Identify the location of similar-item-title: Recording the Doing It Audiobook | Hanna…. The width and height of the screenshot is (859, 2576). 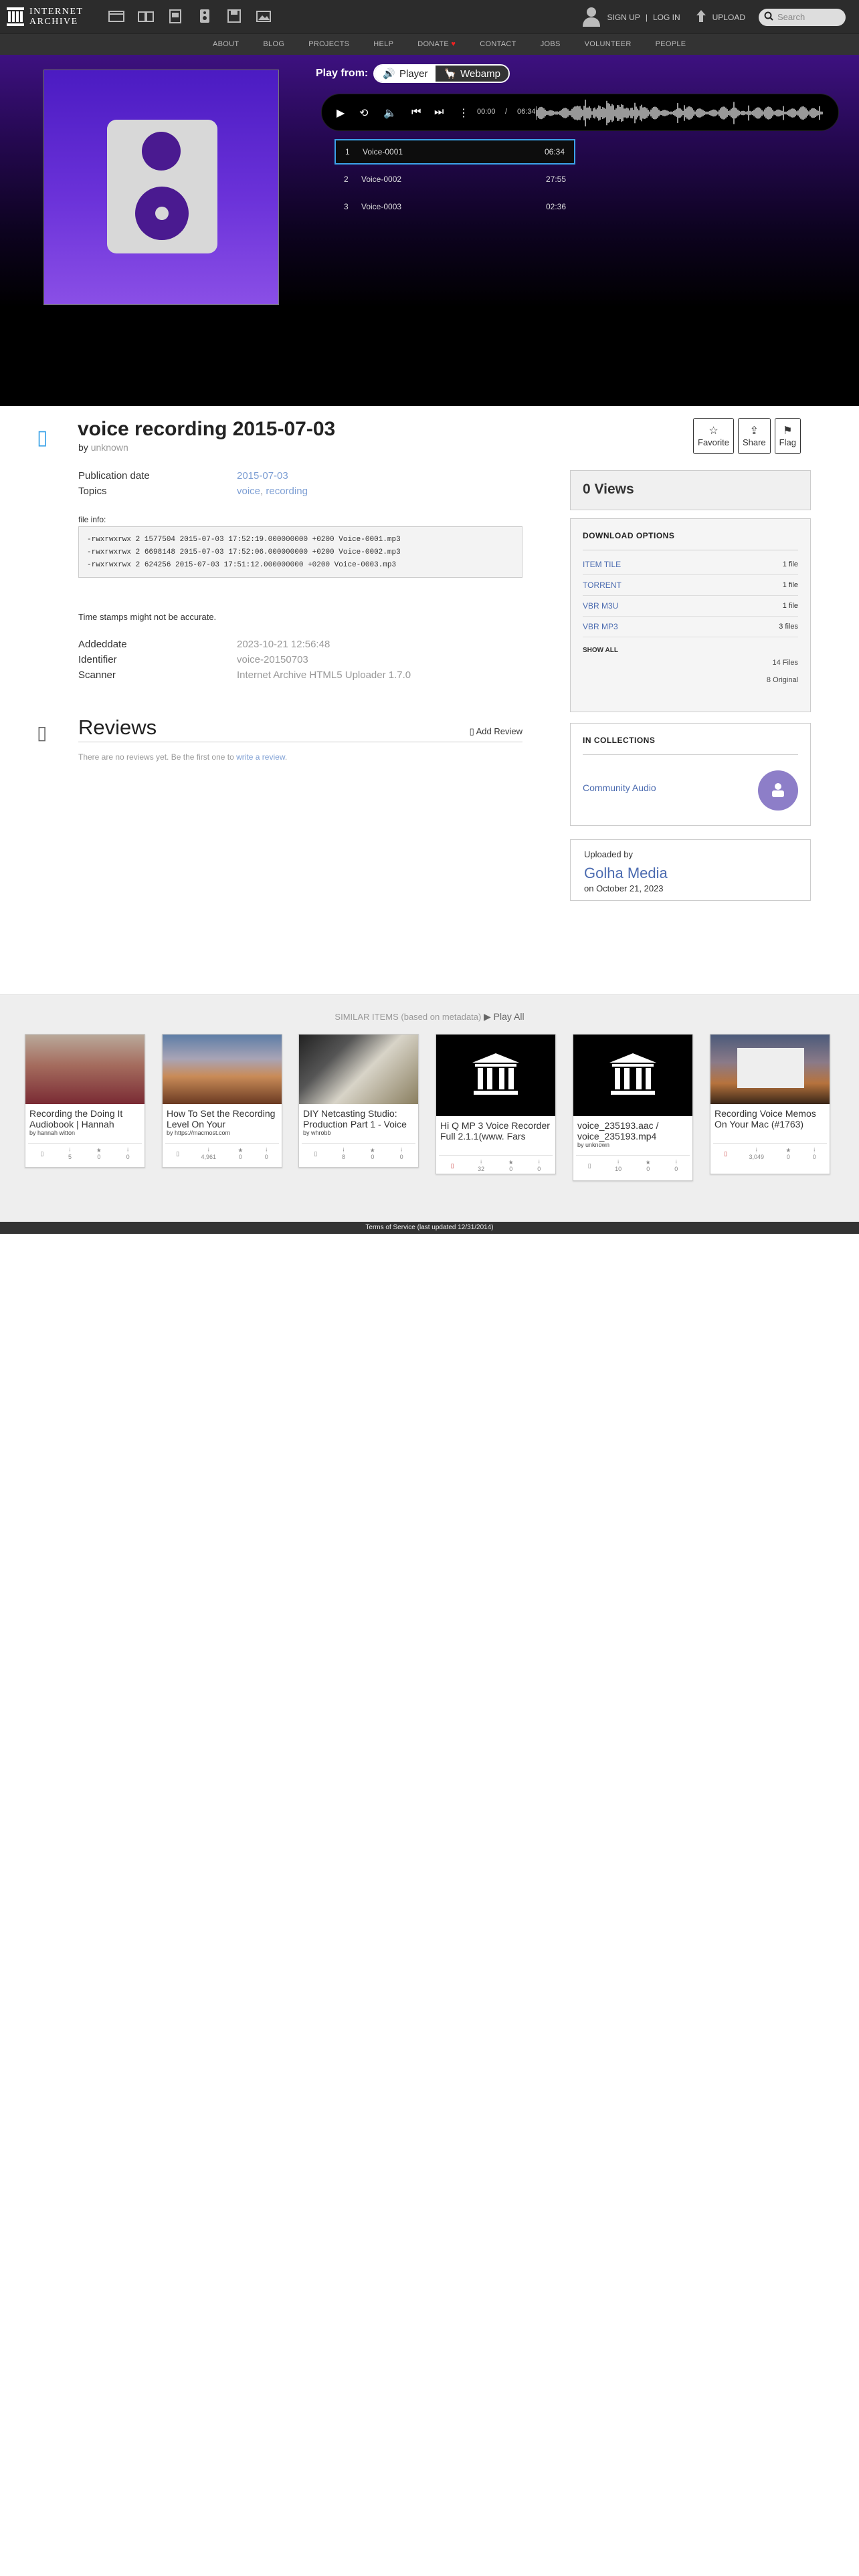
(85, 1117).